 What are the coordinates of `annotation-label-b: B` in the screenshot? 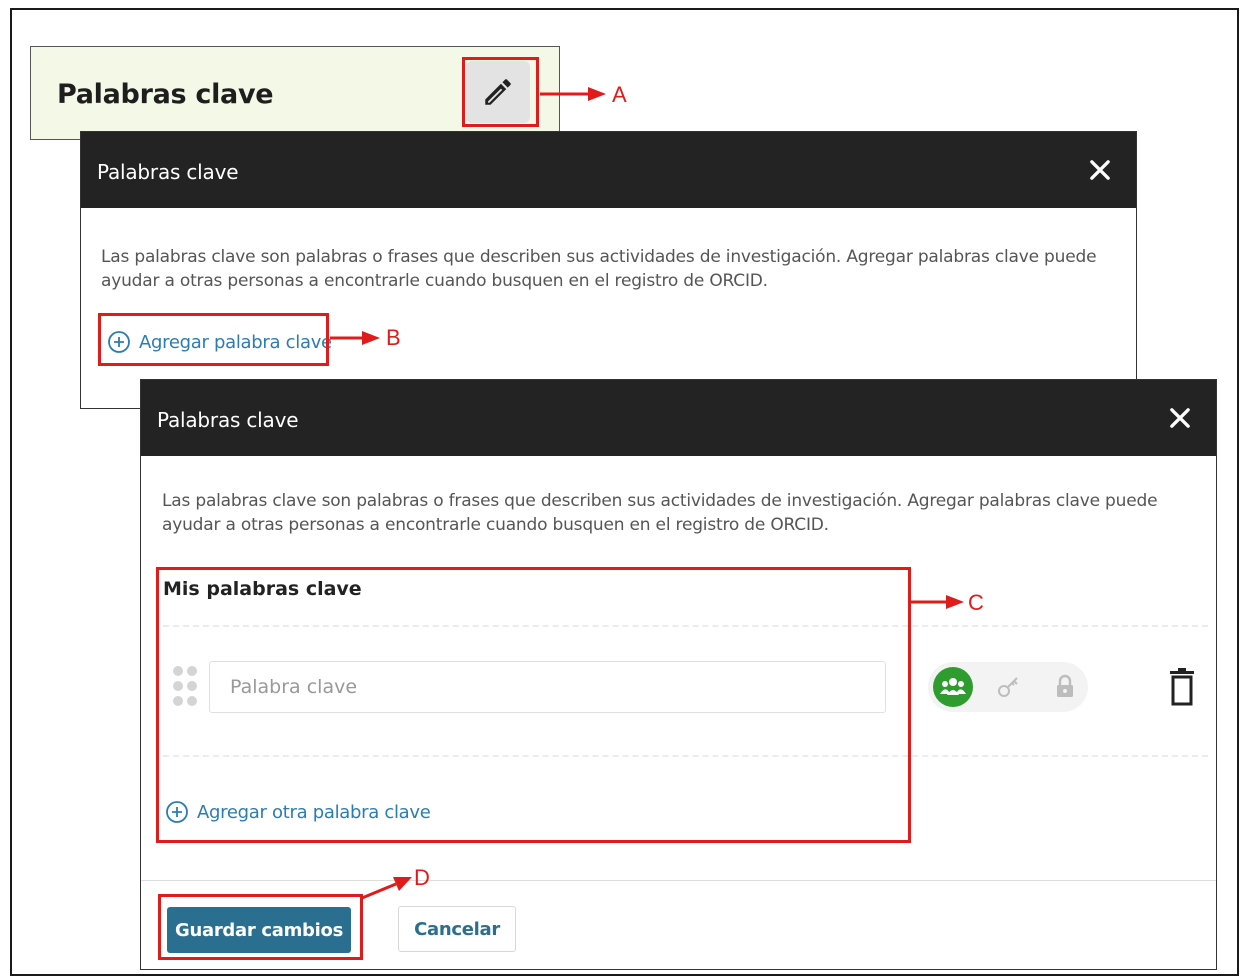 It's located at (393, 337).